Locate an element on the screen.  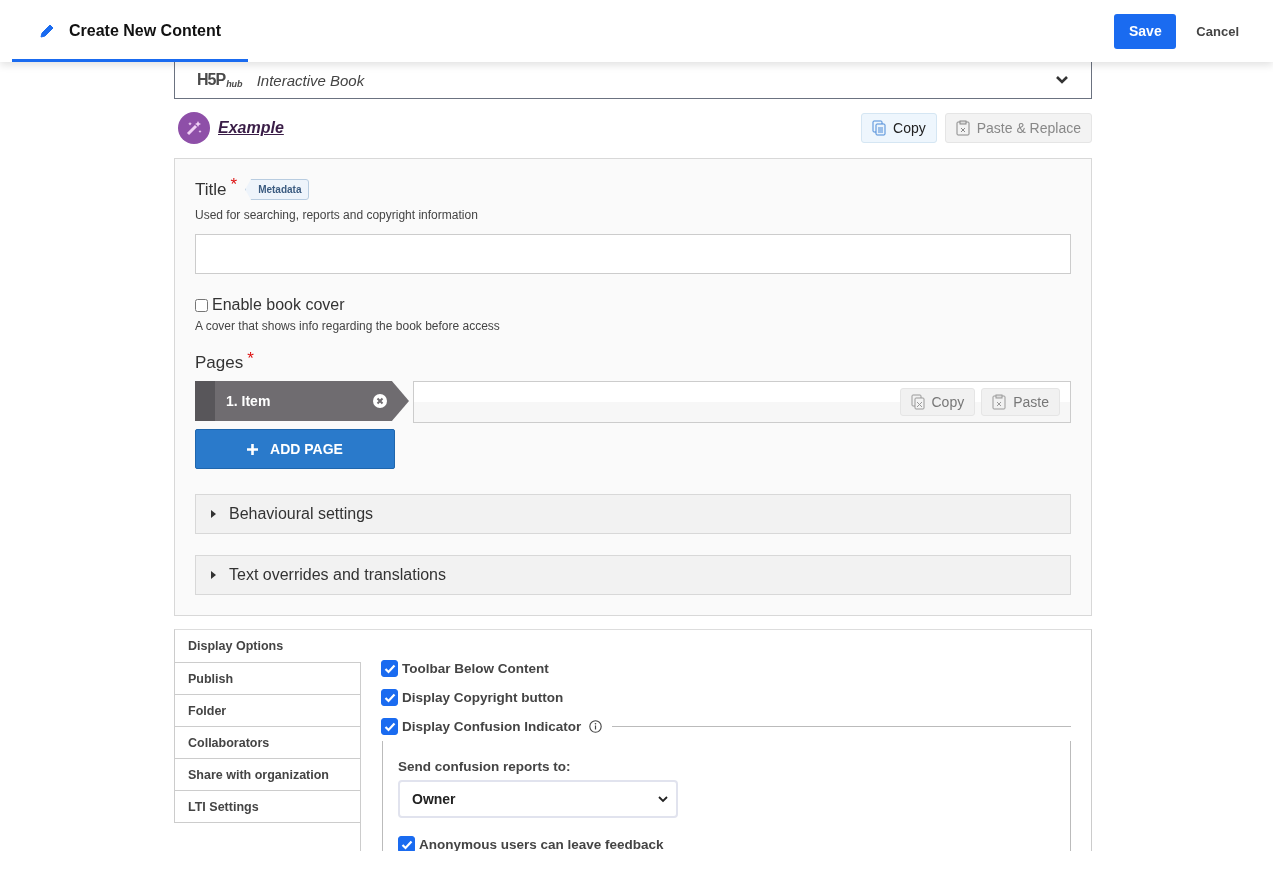
settings-tab: Publish is located at coordinates (267, 679).